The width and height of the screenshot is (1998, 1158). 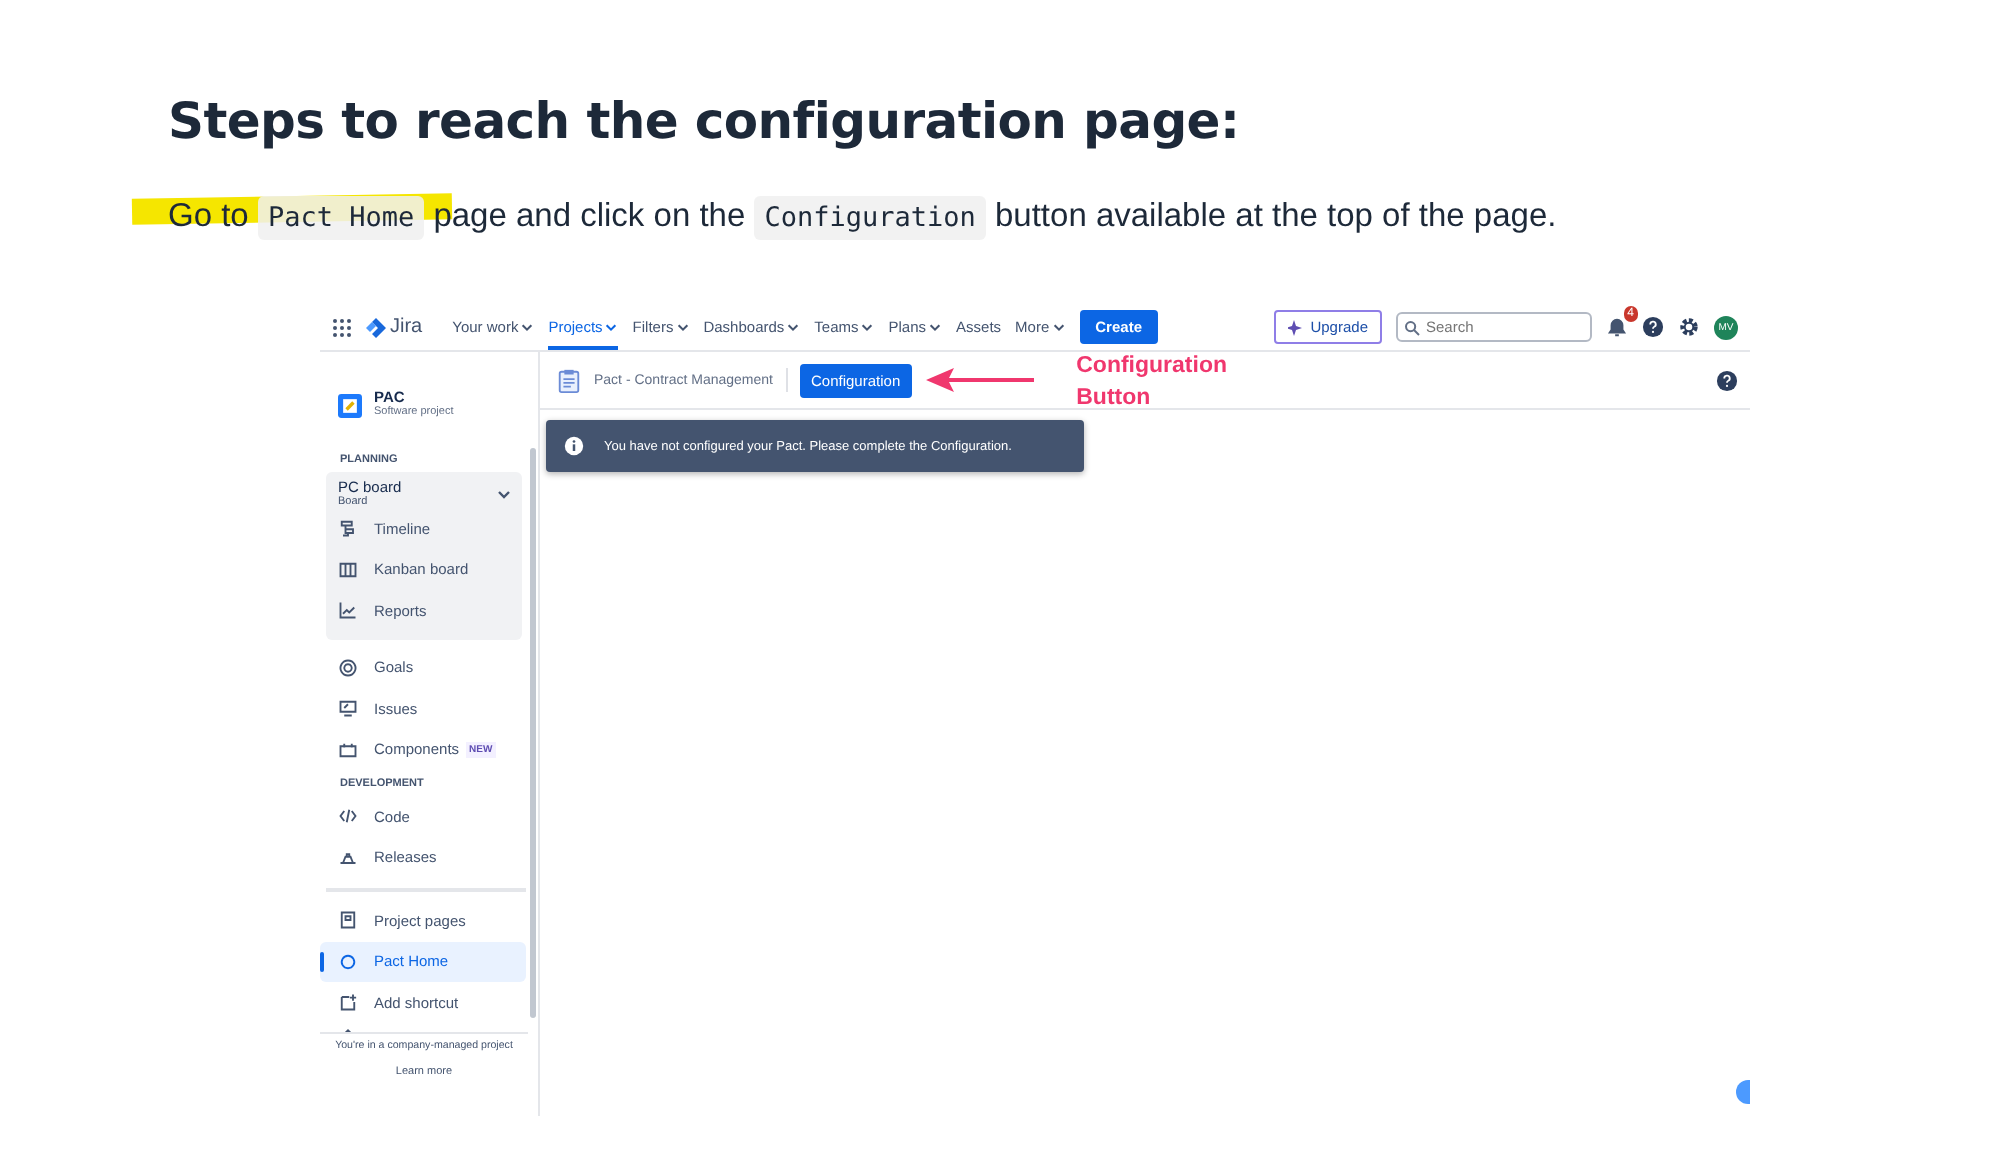 I want to click on calendar-icon, so click(x=348, y=749).